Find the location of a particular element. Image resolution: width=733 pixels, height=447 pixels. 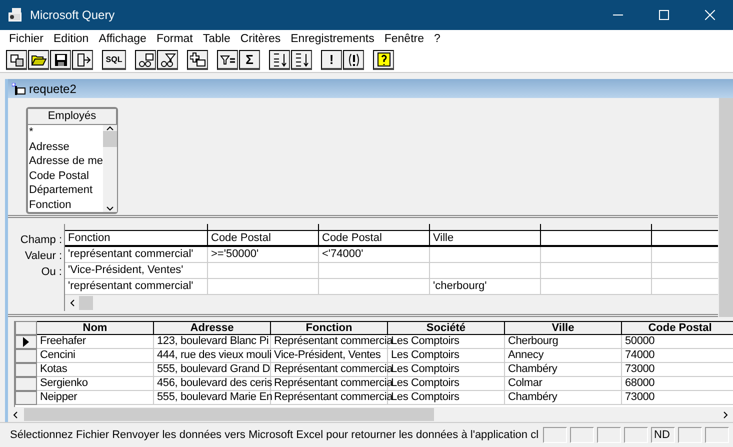

table-cell: Cencini is located at coordinates (95, 356).